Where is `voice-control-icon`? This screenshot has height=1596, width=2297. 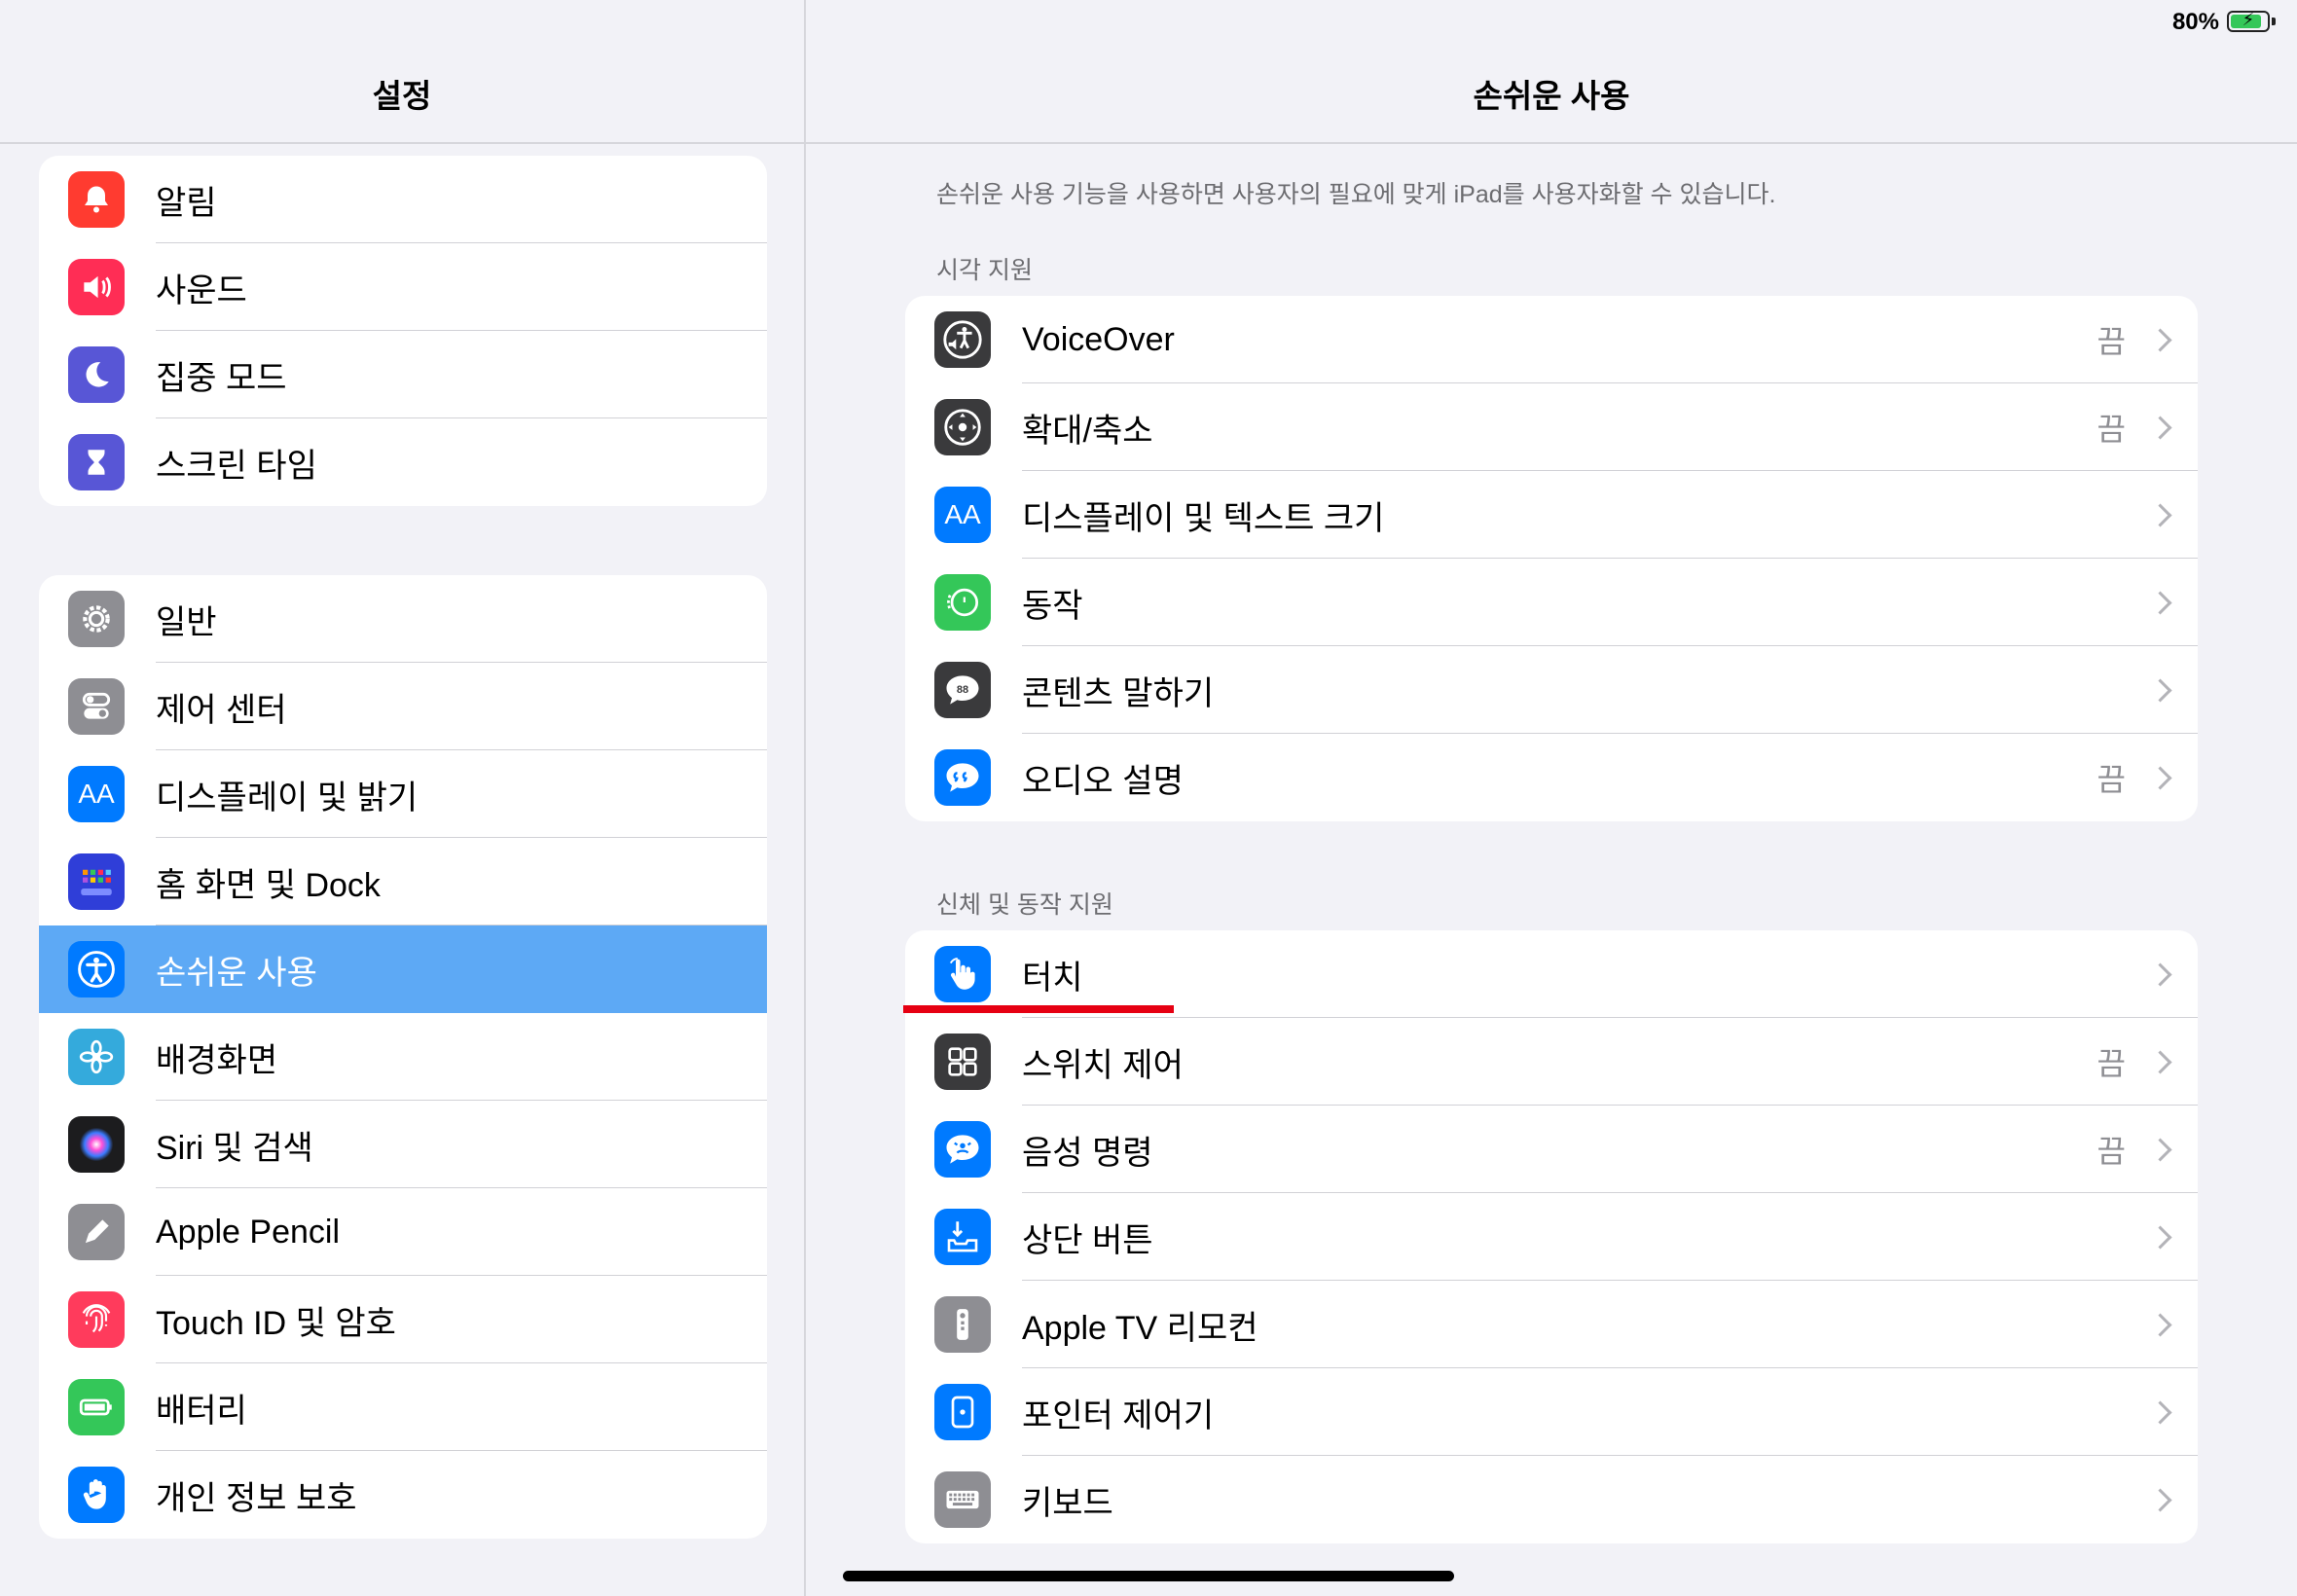
voice-control-icon is located at coordinates (962, 1149).